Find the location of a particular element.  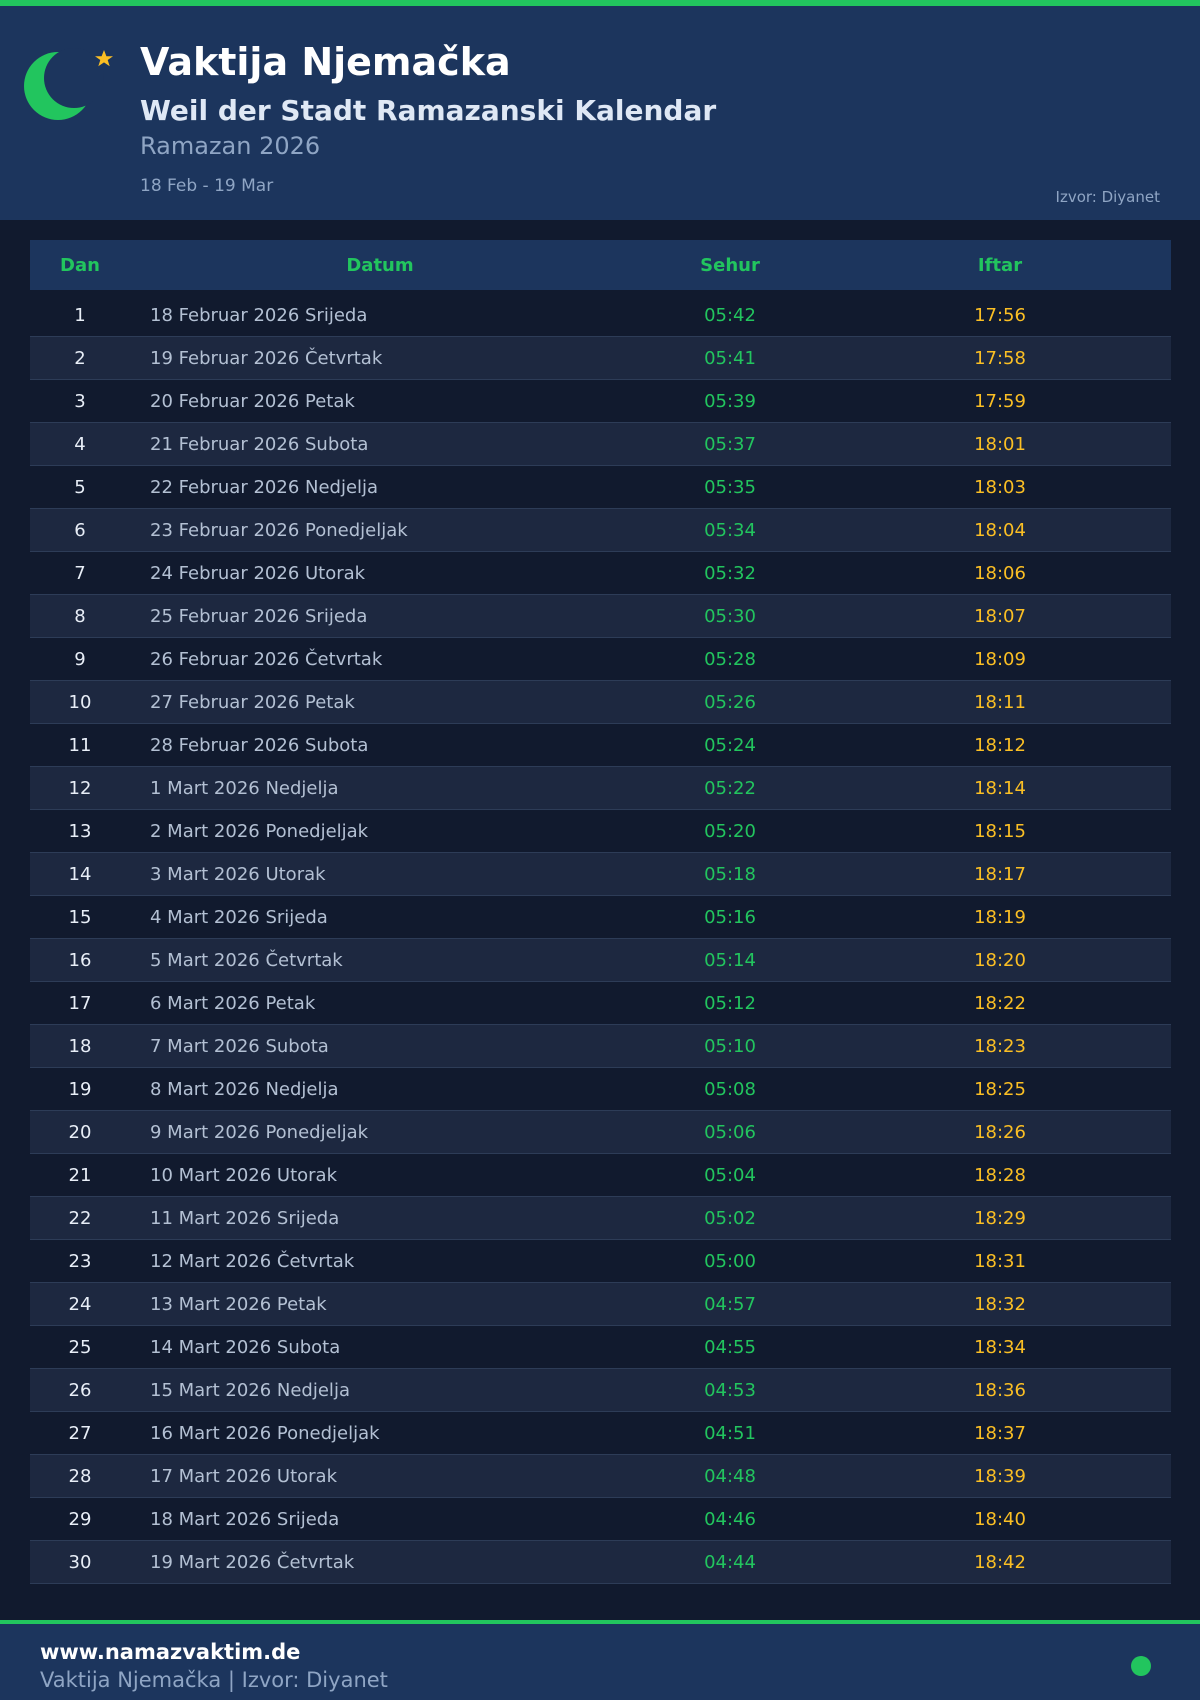

day-number: 11 is located at coordinates (80, 745).